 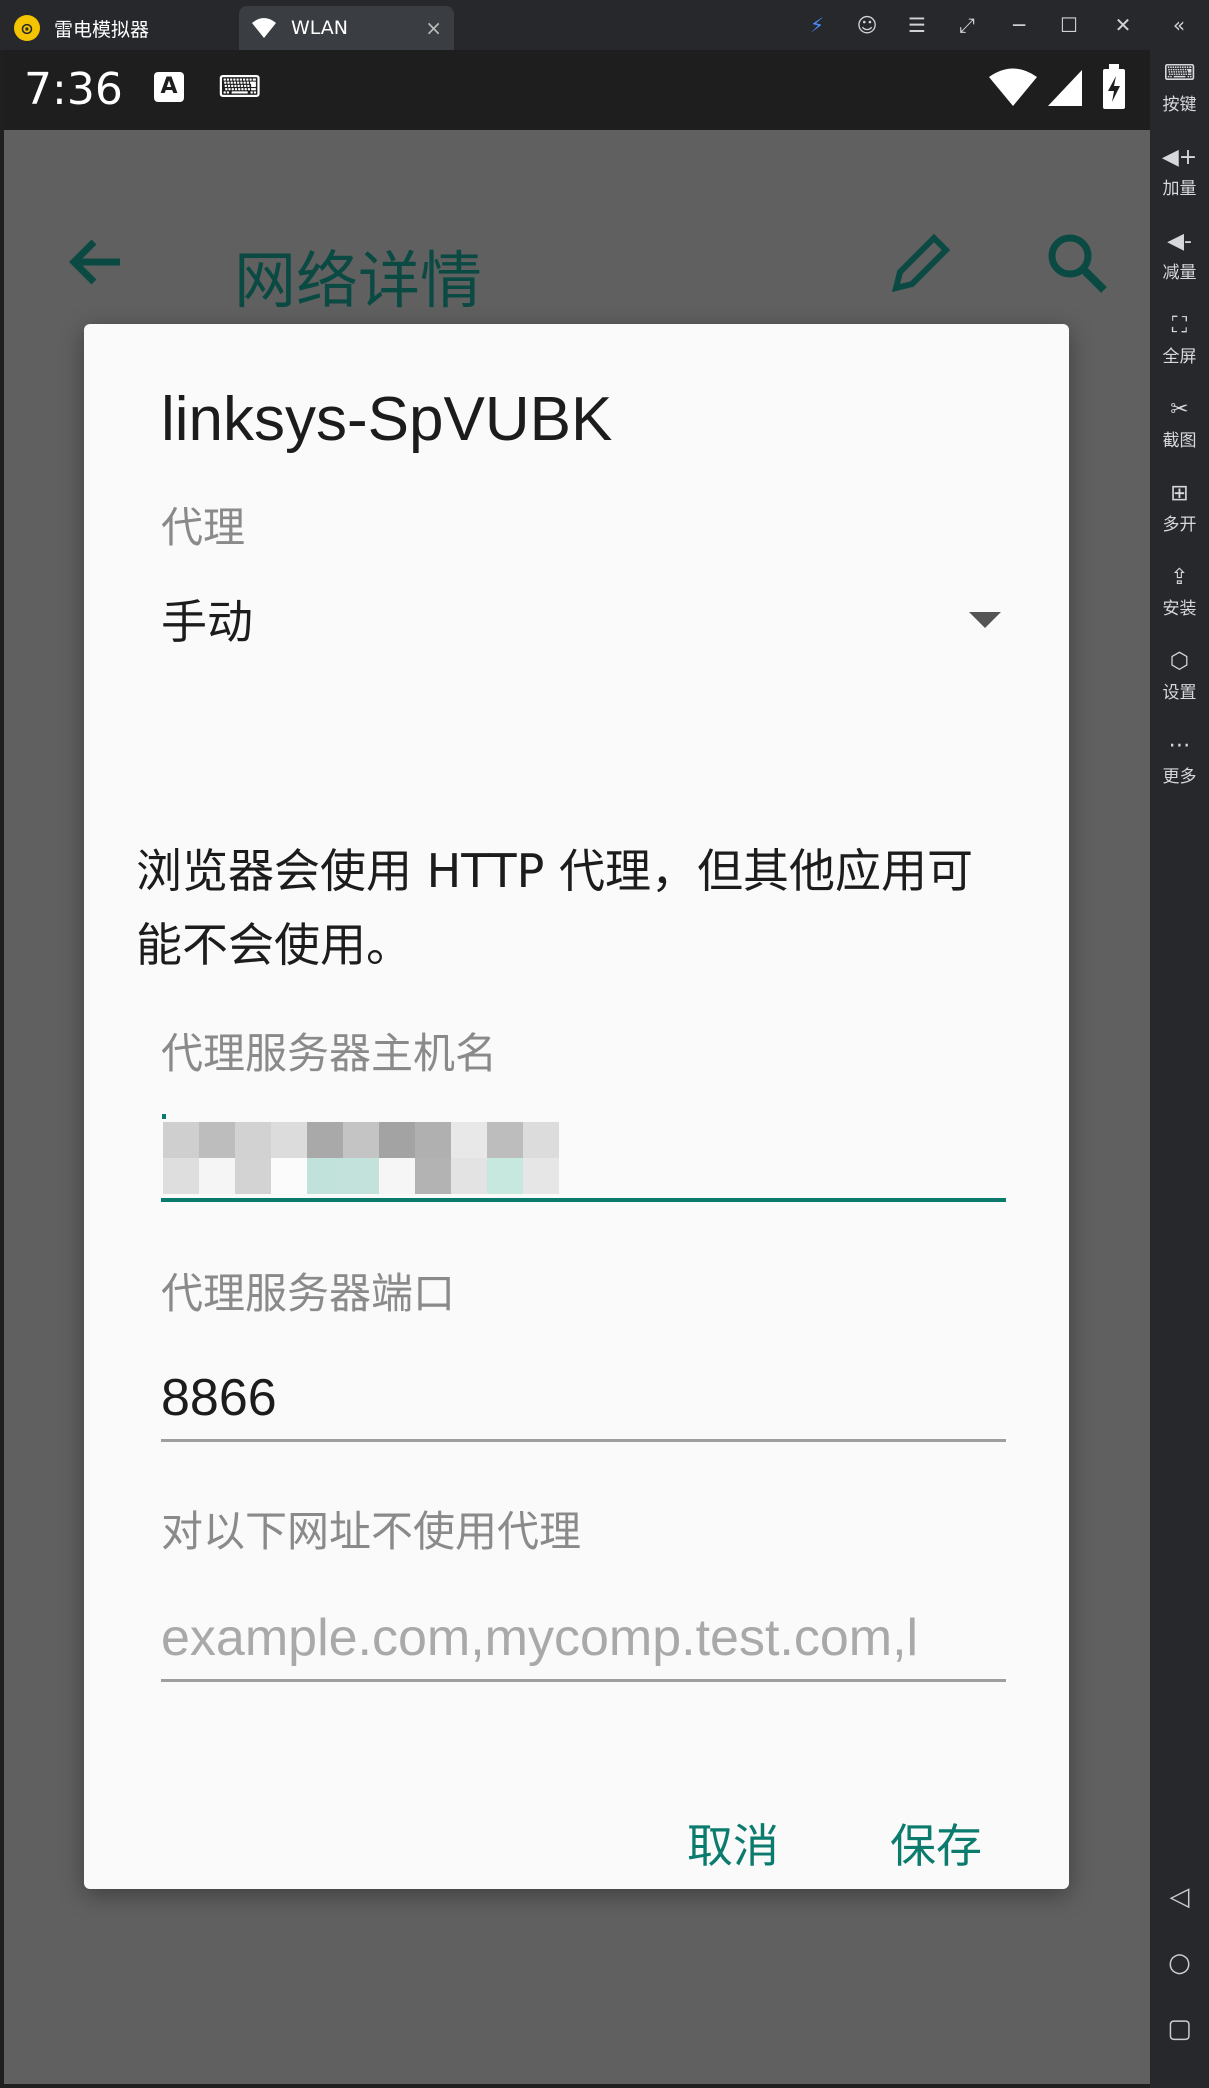 I want to click on cancel-button: 取消, so click(x=733, y=1843).